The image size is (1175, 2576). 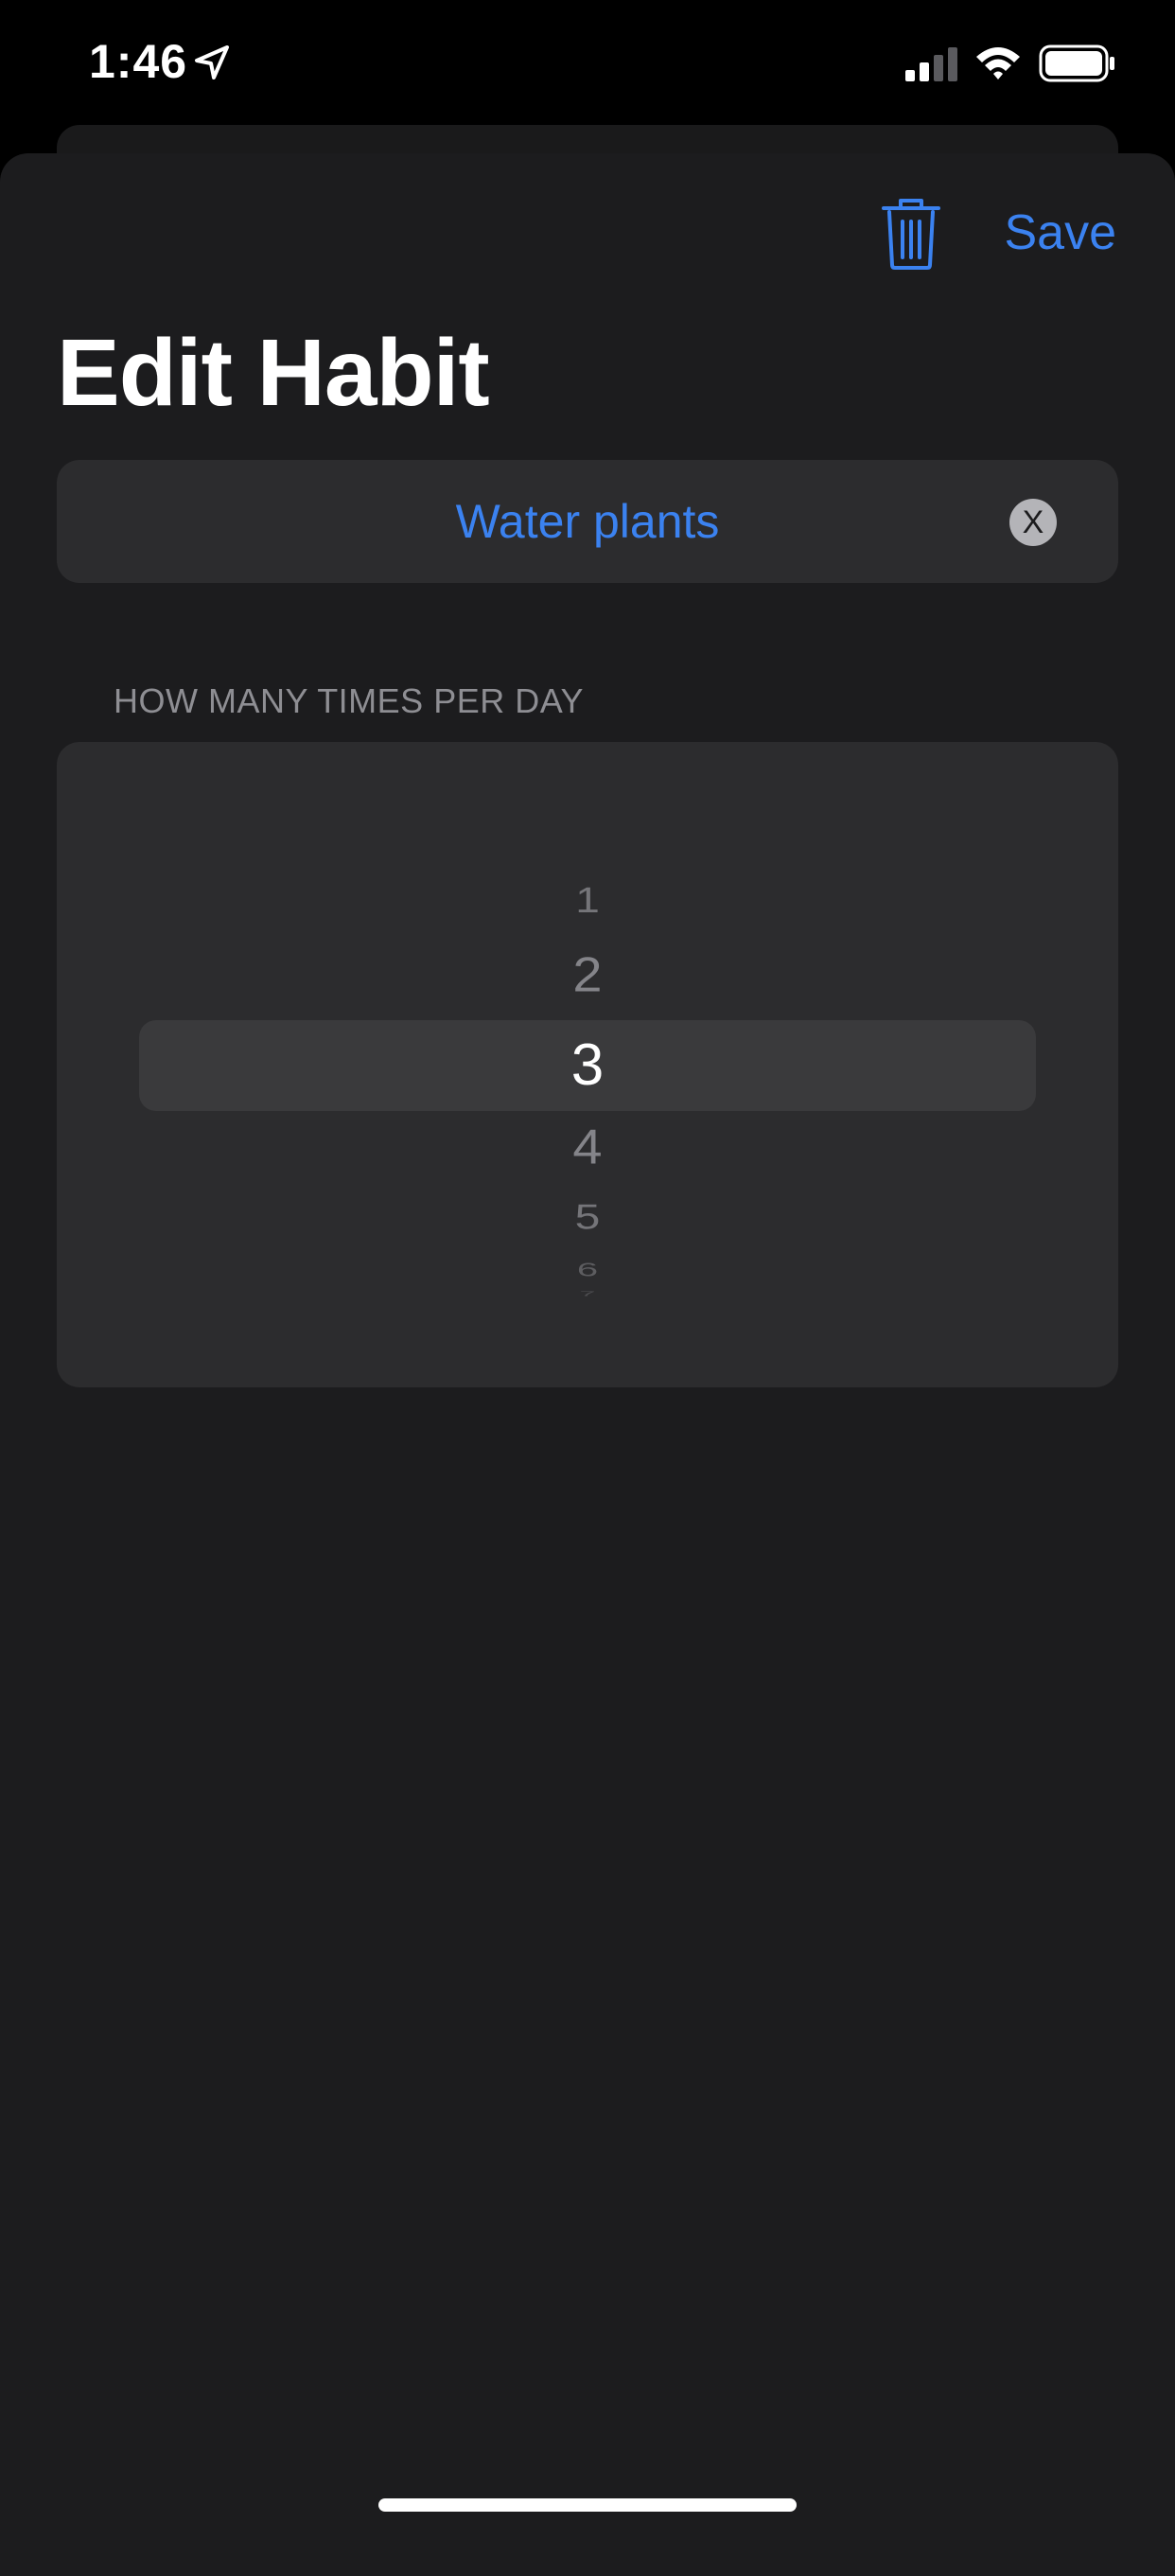 What do you see at coordinates (998, 63) in the screenshot?
I see `wifi-icon` at bounding box center [998, 63].